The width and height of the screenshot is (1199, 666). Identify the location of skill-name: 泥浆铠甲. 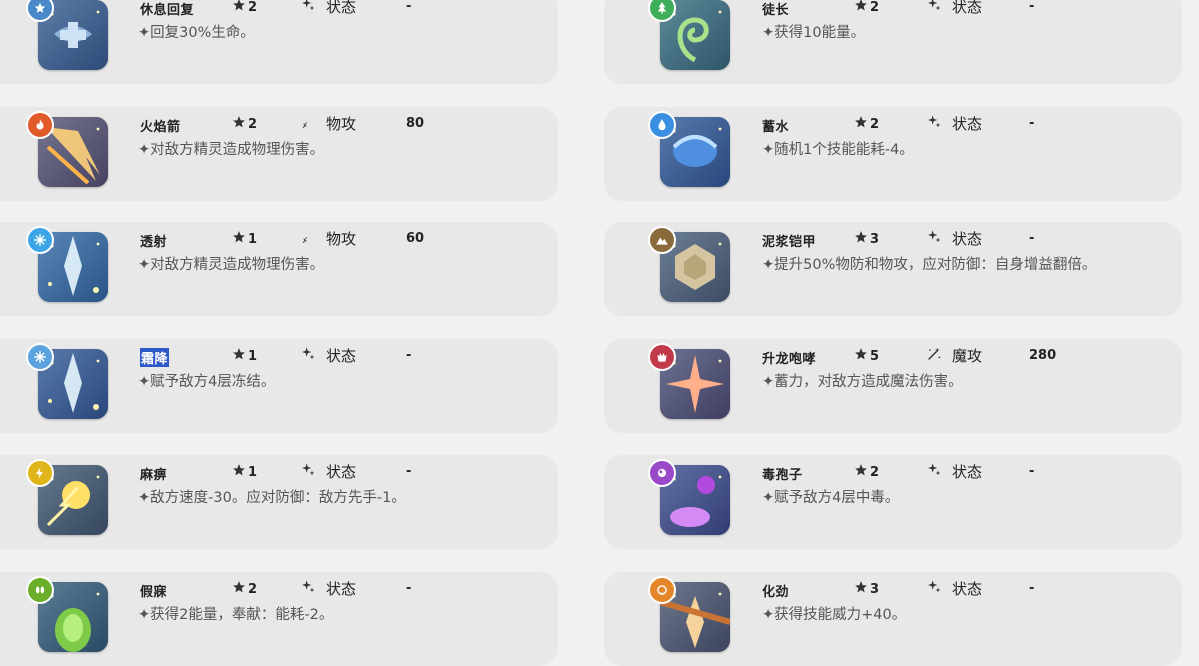
(789, 242).